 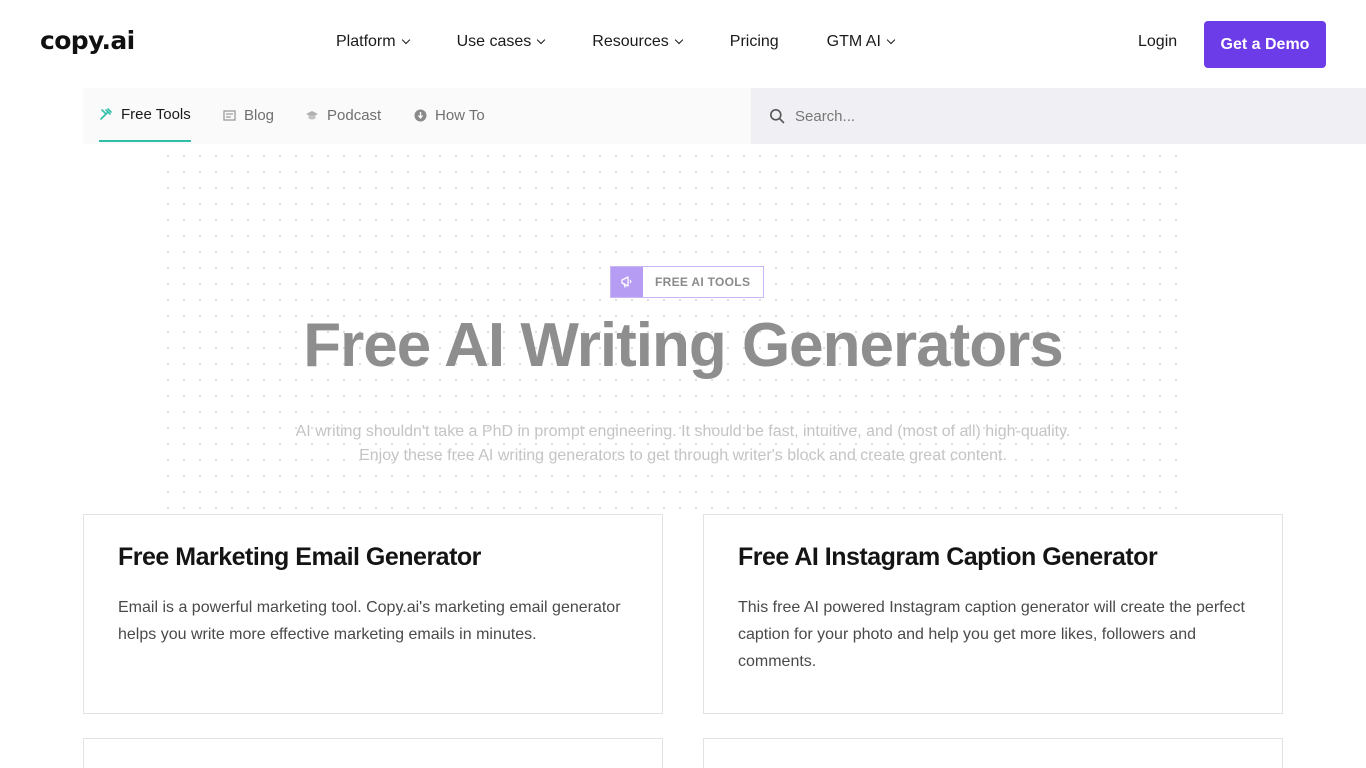 I want to click on tab-podcast: Podcast, so click(x=343, y=115).